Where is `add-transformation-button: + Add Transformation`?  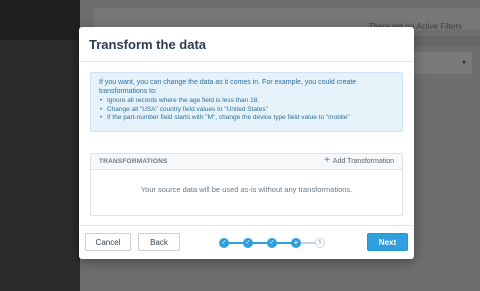 add-transformation-button: + Add Transformation is located at coordinates (359, 160).